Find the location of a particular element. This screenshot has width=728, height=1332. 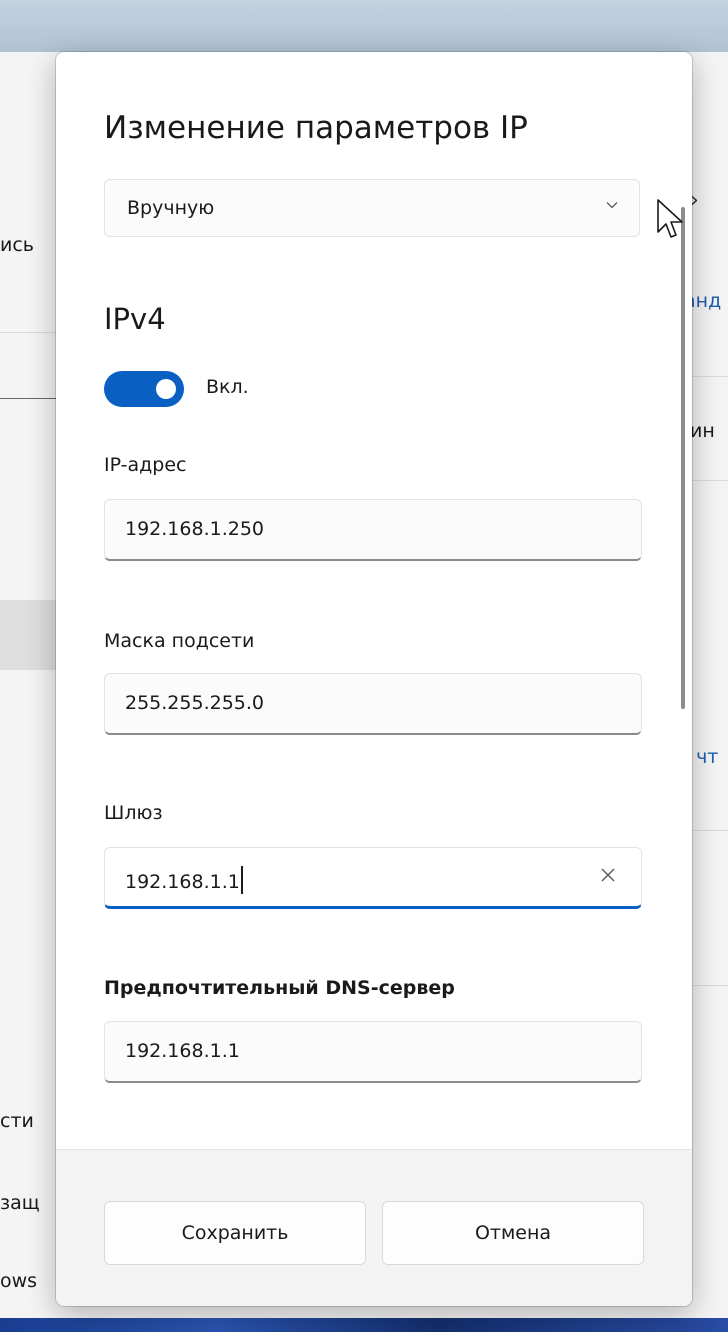

mouse-cursor-icon is located at coordinates (670, 218).